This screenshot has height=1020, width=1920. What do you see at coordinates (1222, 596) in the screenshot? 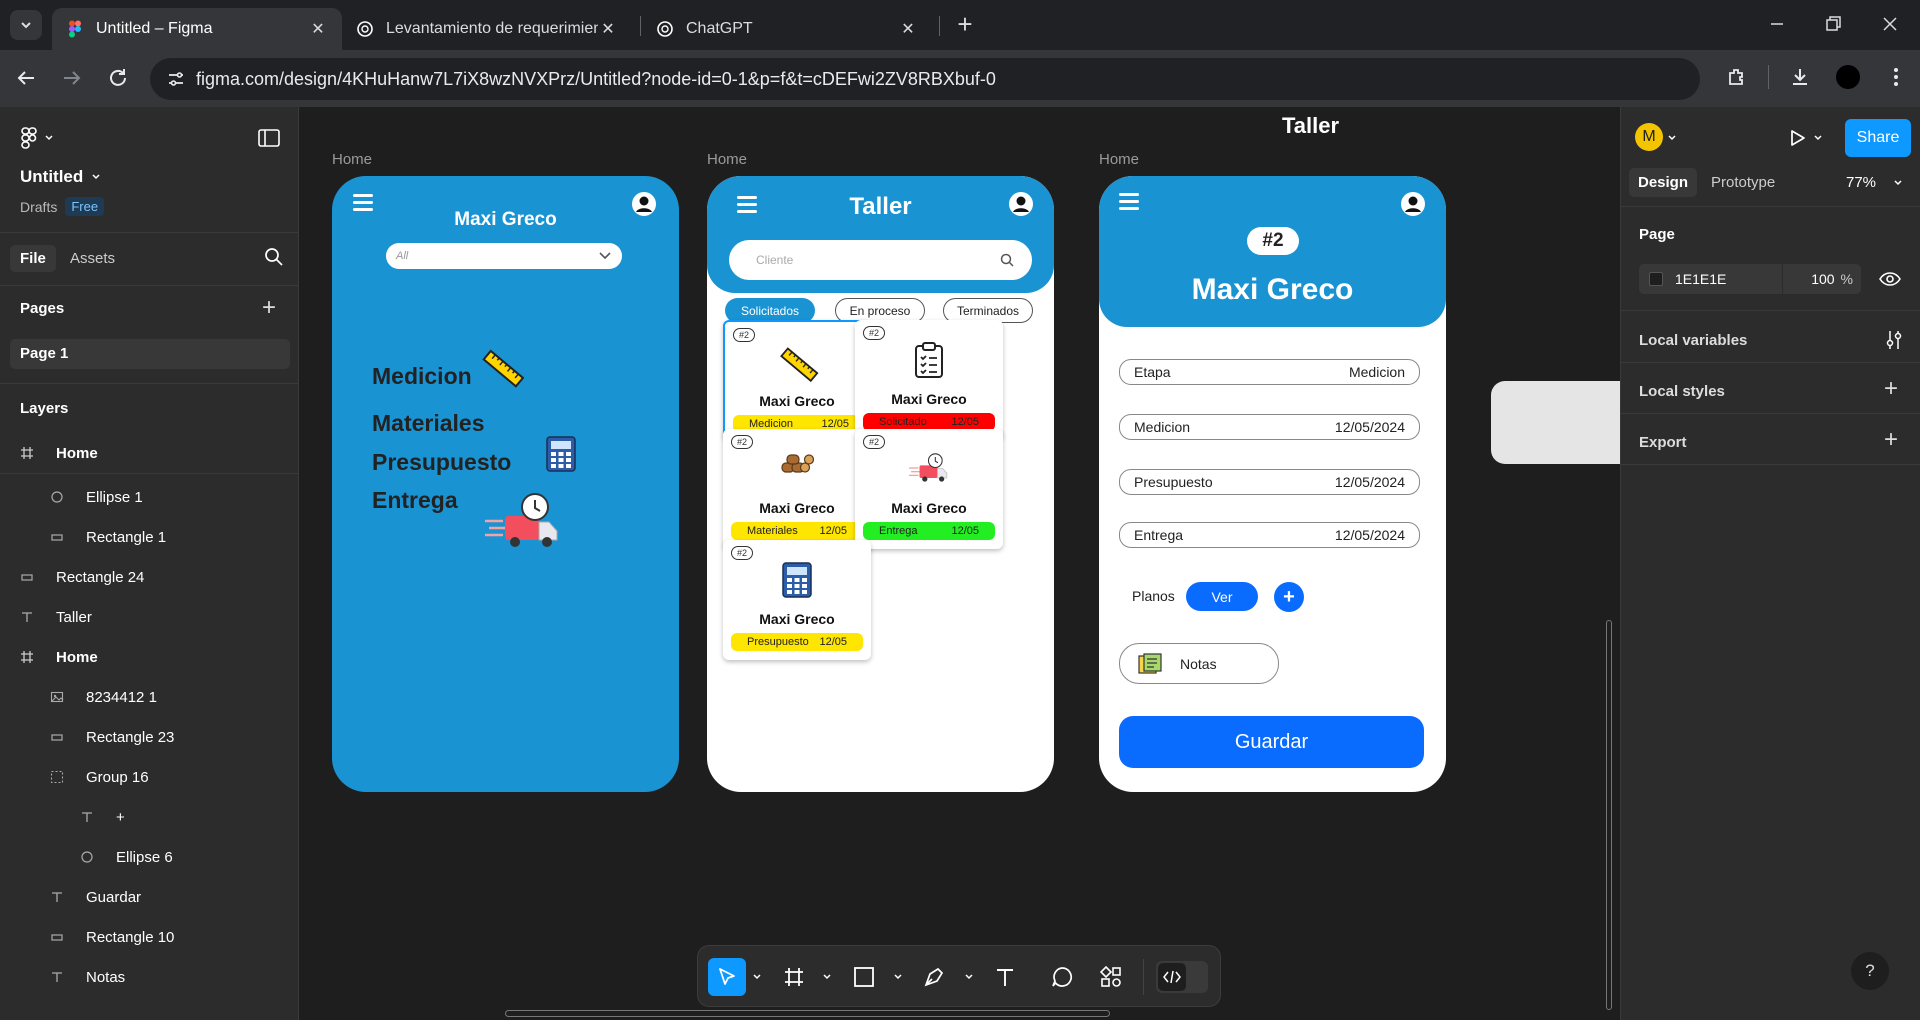
I see `ver-button: Ver` at bounding box center [1222, 596].